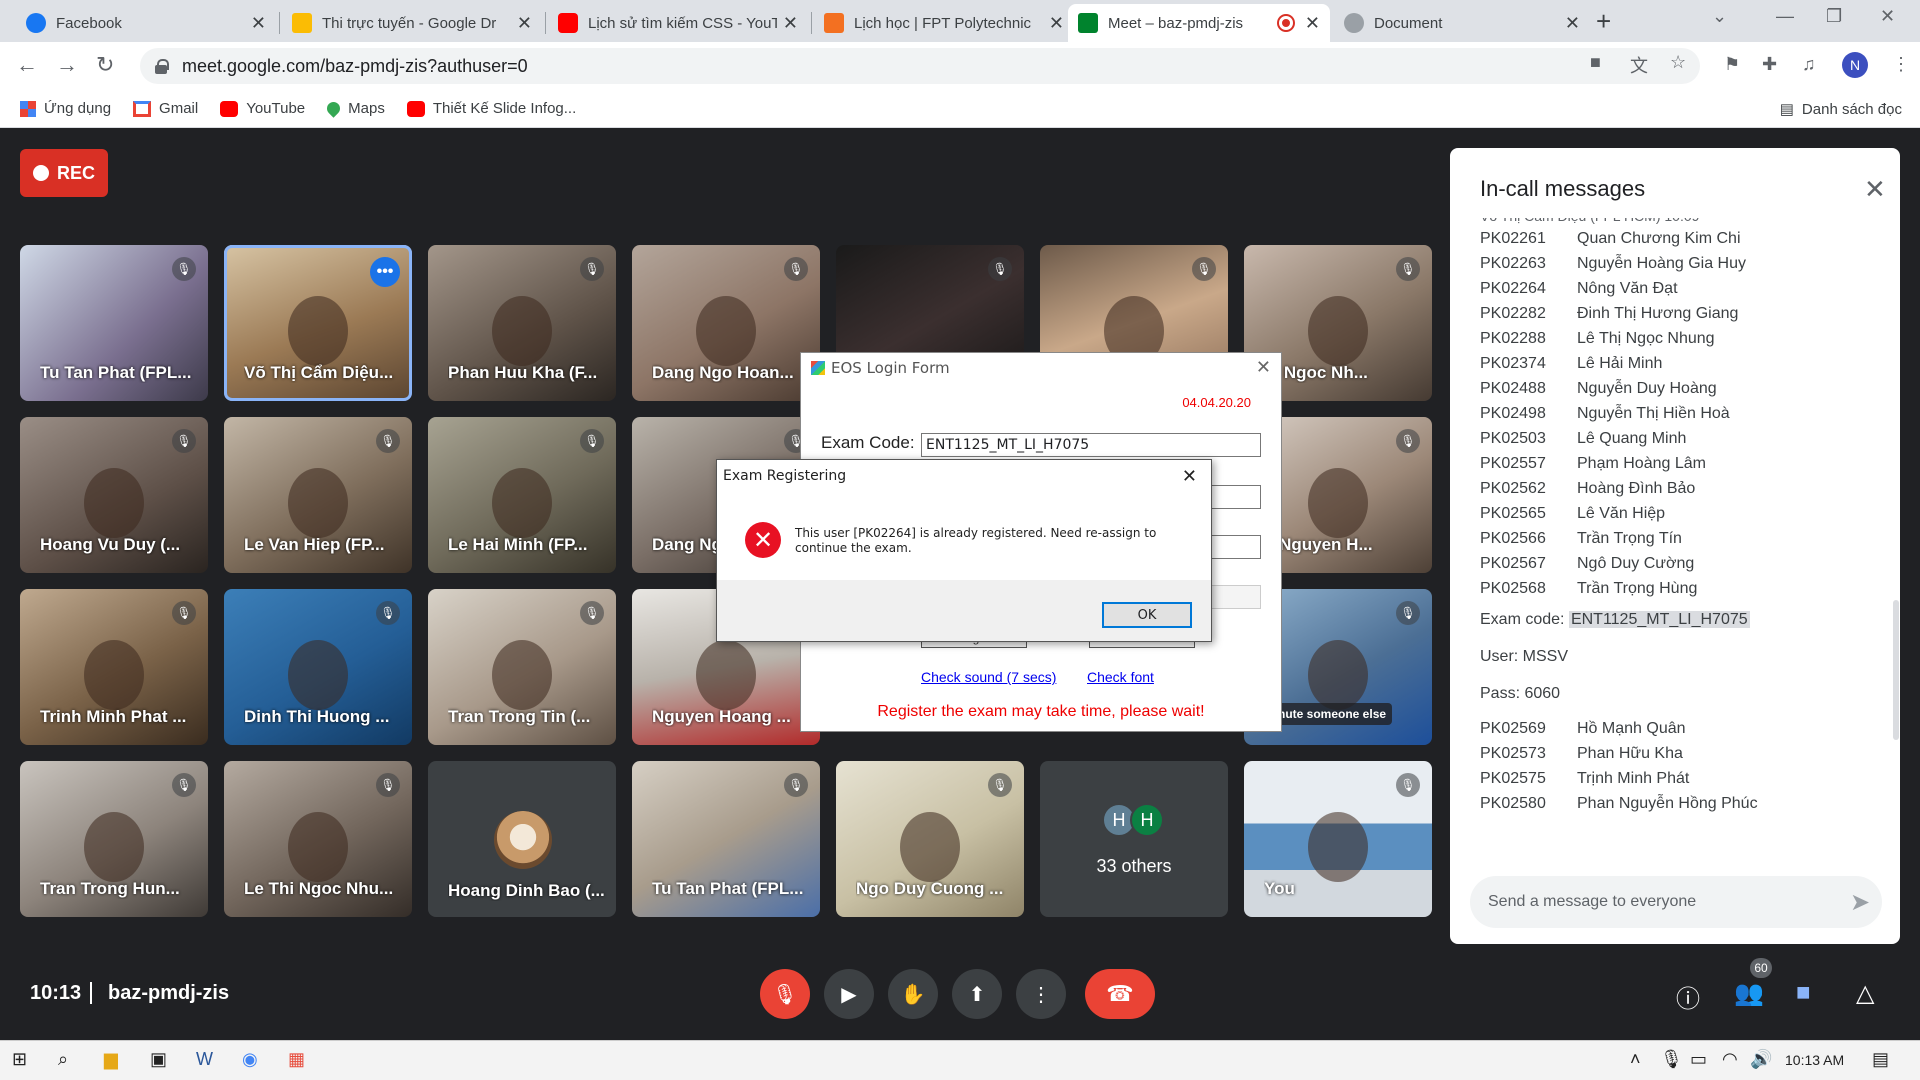 The height and width of the screenshot is (1080, 1920). I want to click on bookmark-youtube: YouTube, so click(262, 108).